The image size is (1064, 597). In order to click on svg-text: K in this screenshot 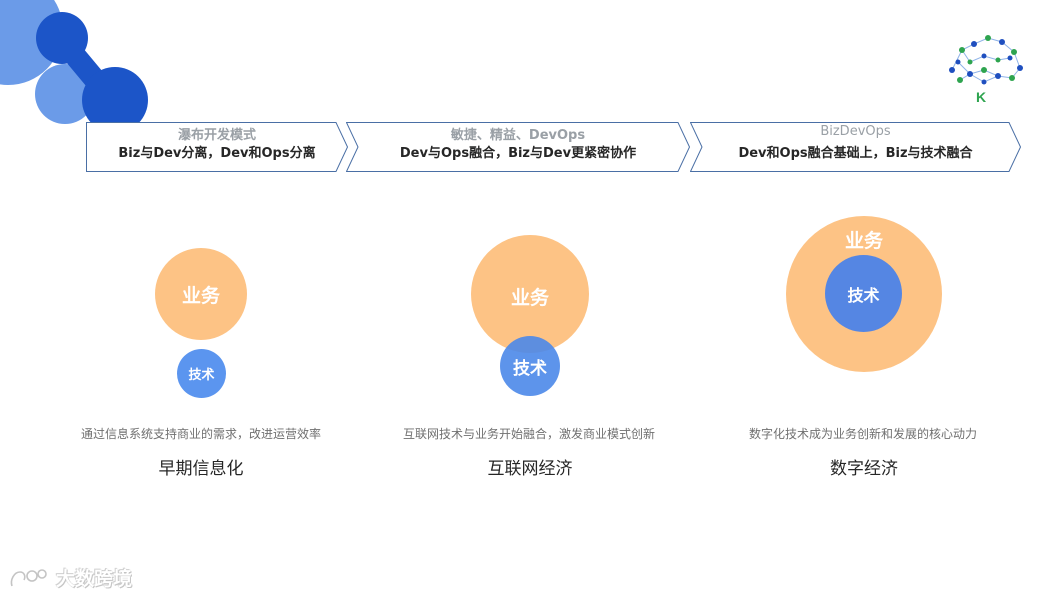, I will do `click(981, 97)`.